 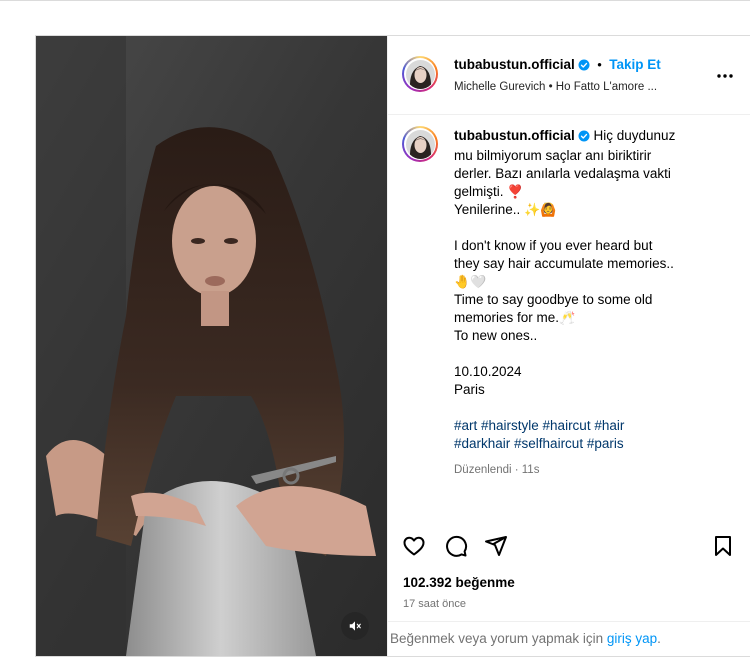 I want to click on top-divider, so click(x=375, y=0).